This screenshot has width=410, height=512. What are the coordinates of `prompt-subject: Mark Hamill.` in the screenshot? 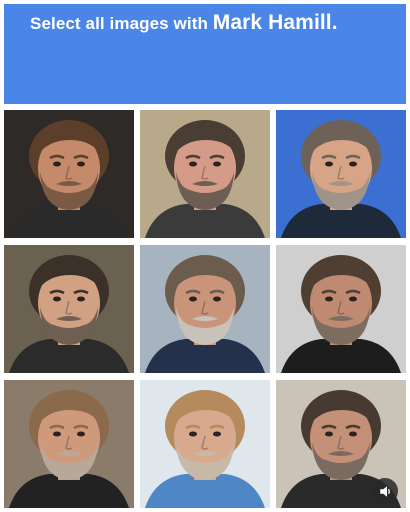 It's located at (275, 22).